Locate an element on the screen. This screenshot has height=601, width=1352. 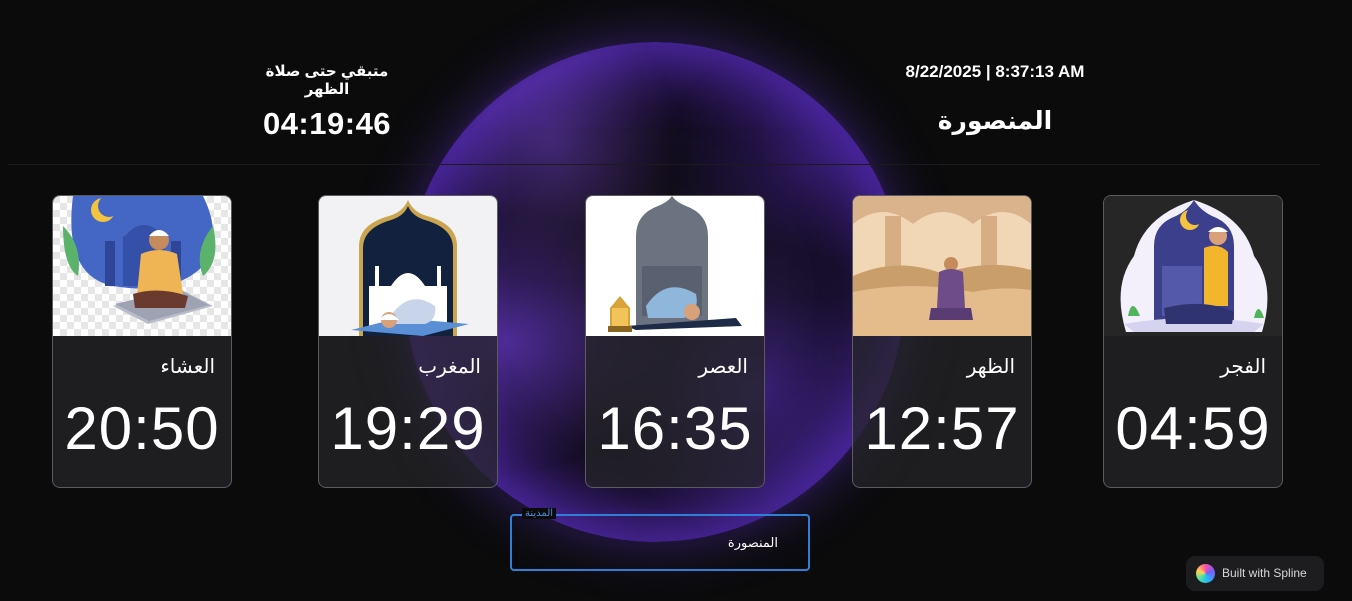
prayer-time-isha: 20:50 is located at coordinates (142, 428).